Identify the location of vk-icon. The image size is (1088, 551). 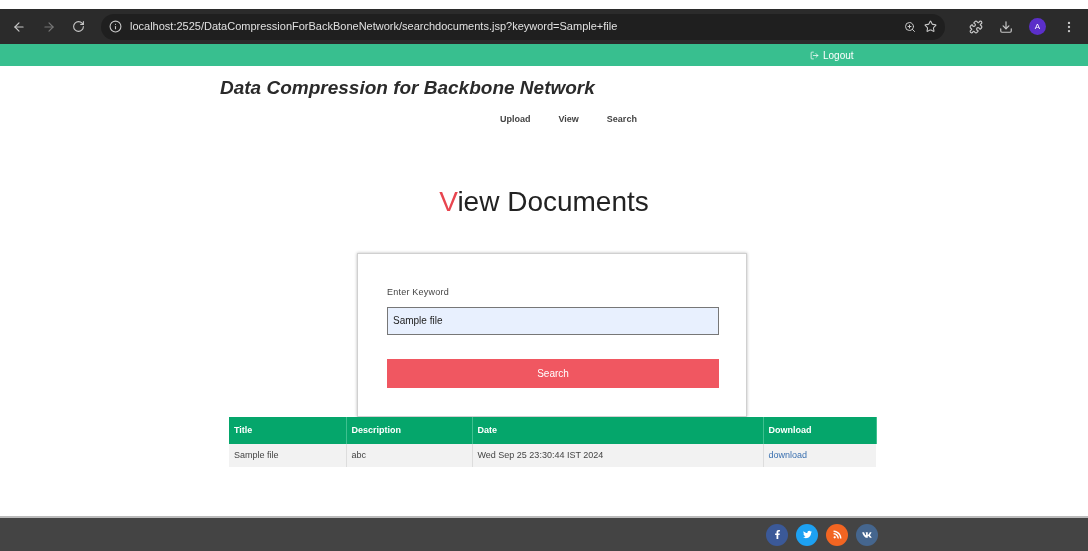
(867, 534).